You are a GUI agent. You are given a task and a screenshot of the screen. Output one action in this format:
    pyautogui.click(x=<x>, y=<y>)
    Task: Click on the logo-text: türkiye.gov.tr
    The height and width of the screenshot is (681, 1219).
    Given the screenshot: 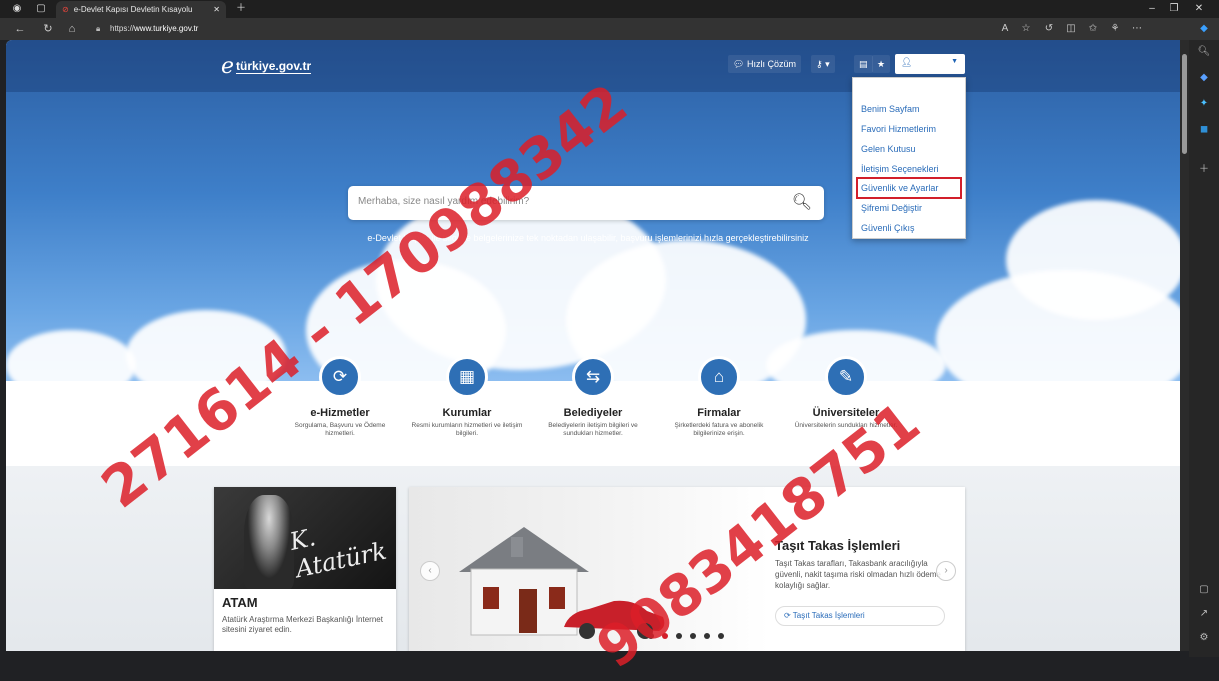 What is the action you would take?
    pyautogui.click(x=274, y=66)
    